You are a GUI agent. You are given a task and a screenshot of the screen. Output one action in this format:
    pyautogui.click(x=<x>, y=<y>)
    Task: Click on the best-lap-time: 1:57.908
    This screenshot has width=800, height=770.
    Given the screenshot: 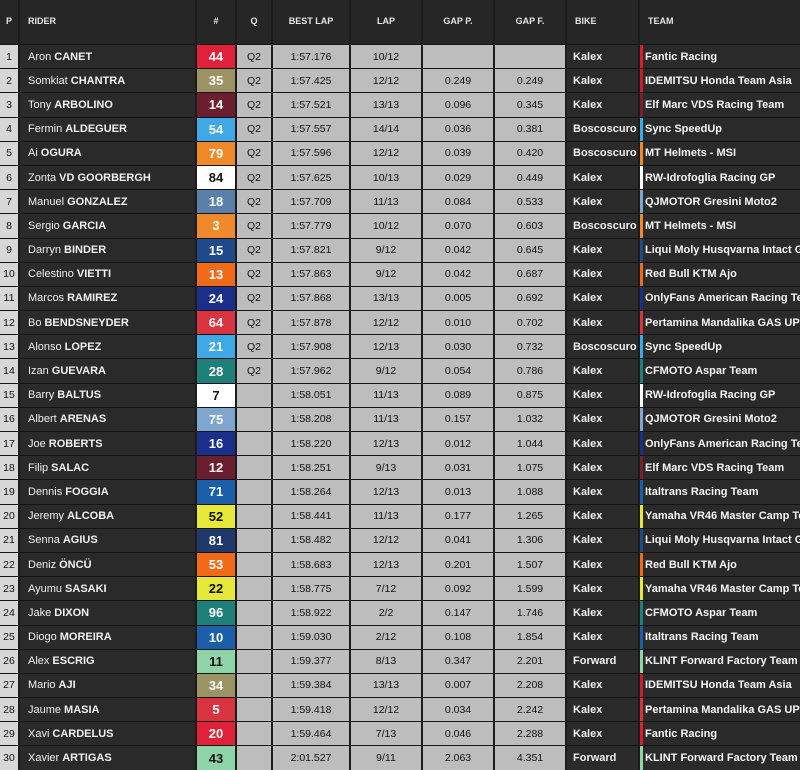 What is the action you would take?
    pyautogui.click(x=311, y=346)
    